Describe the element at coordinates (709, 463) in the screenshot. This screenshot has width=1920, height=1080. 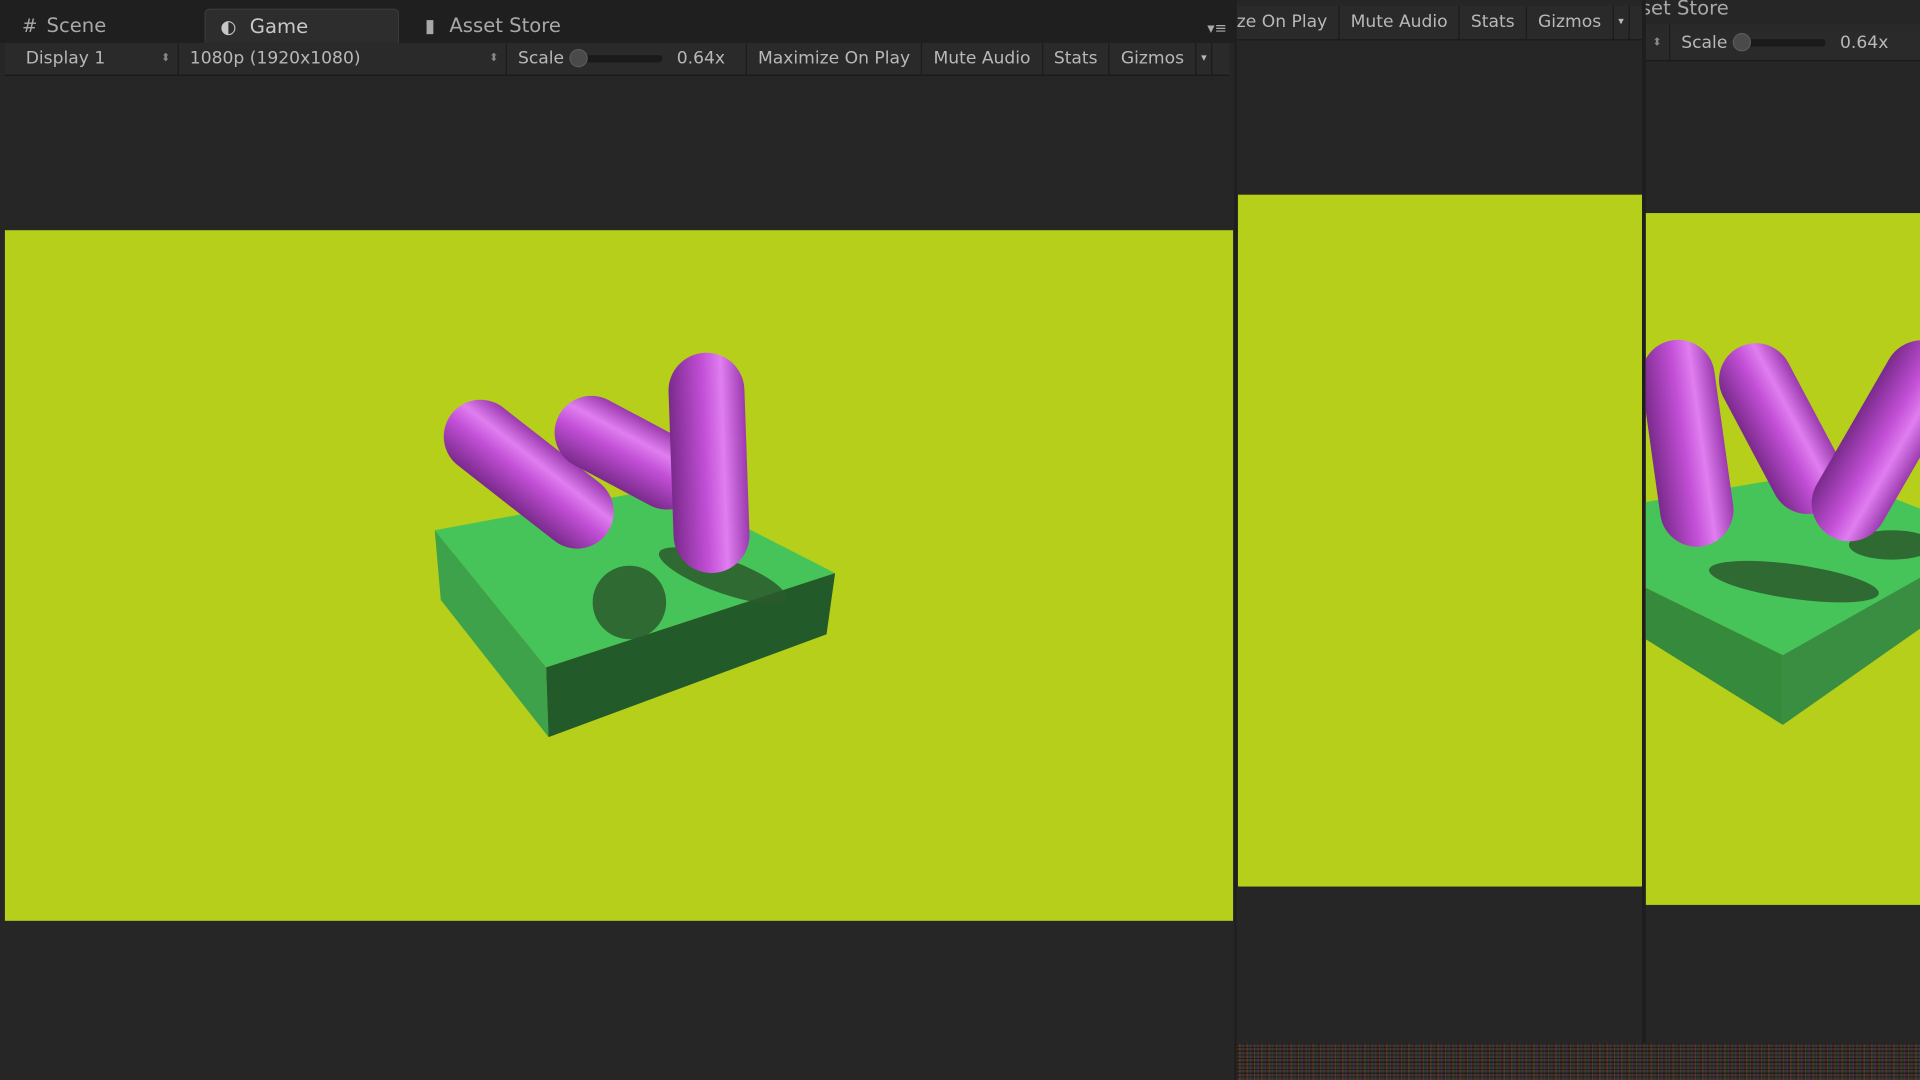
I see `capsule` at that location.